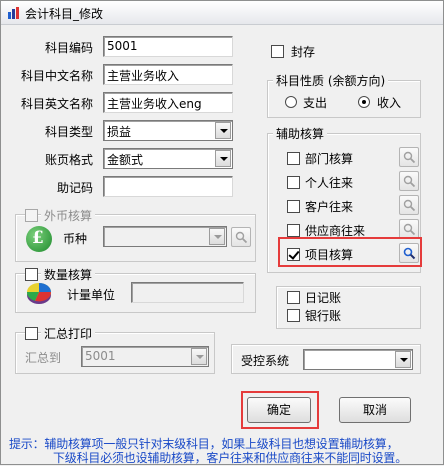 The image size is (444, 466). I want to click on unit-label: 计量单位, so click(91, 295).